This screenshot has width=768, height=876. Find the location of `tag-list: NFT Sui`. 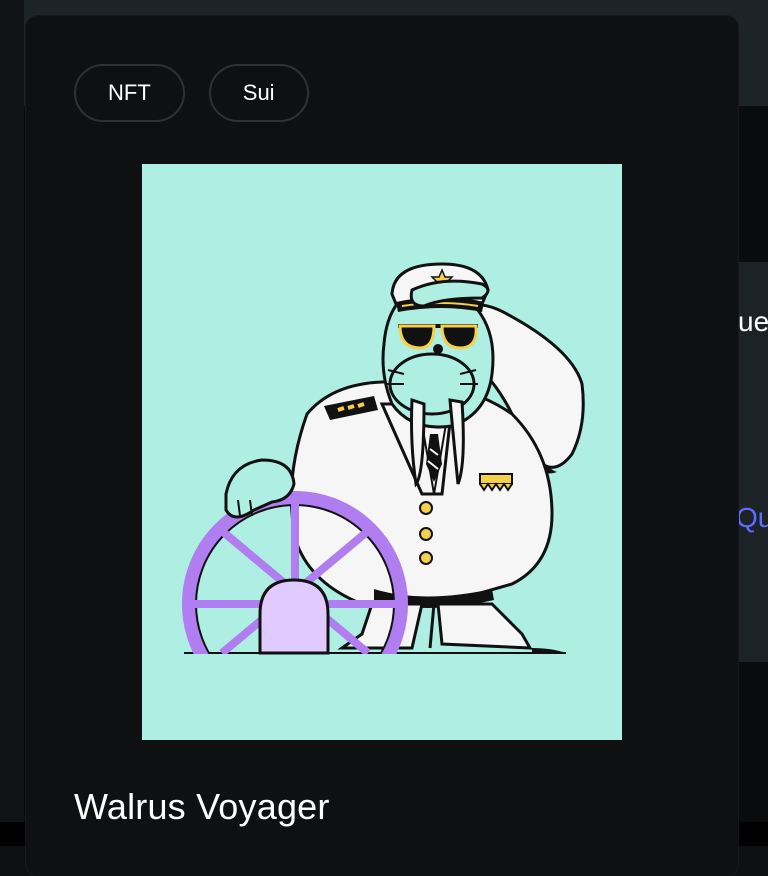

tag-list: NFT Sui is located at coordinates (191, 93).